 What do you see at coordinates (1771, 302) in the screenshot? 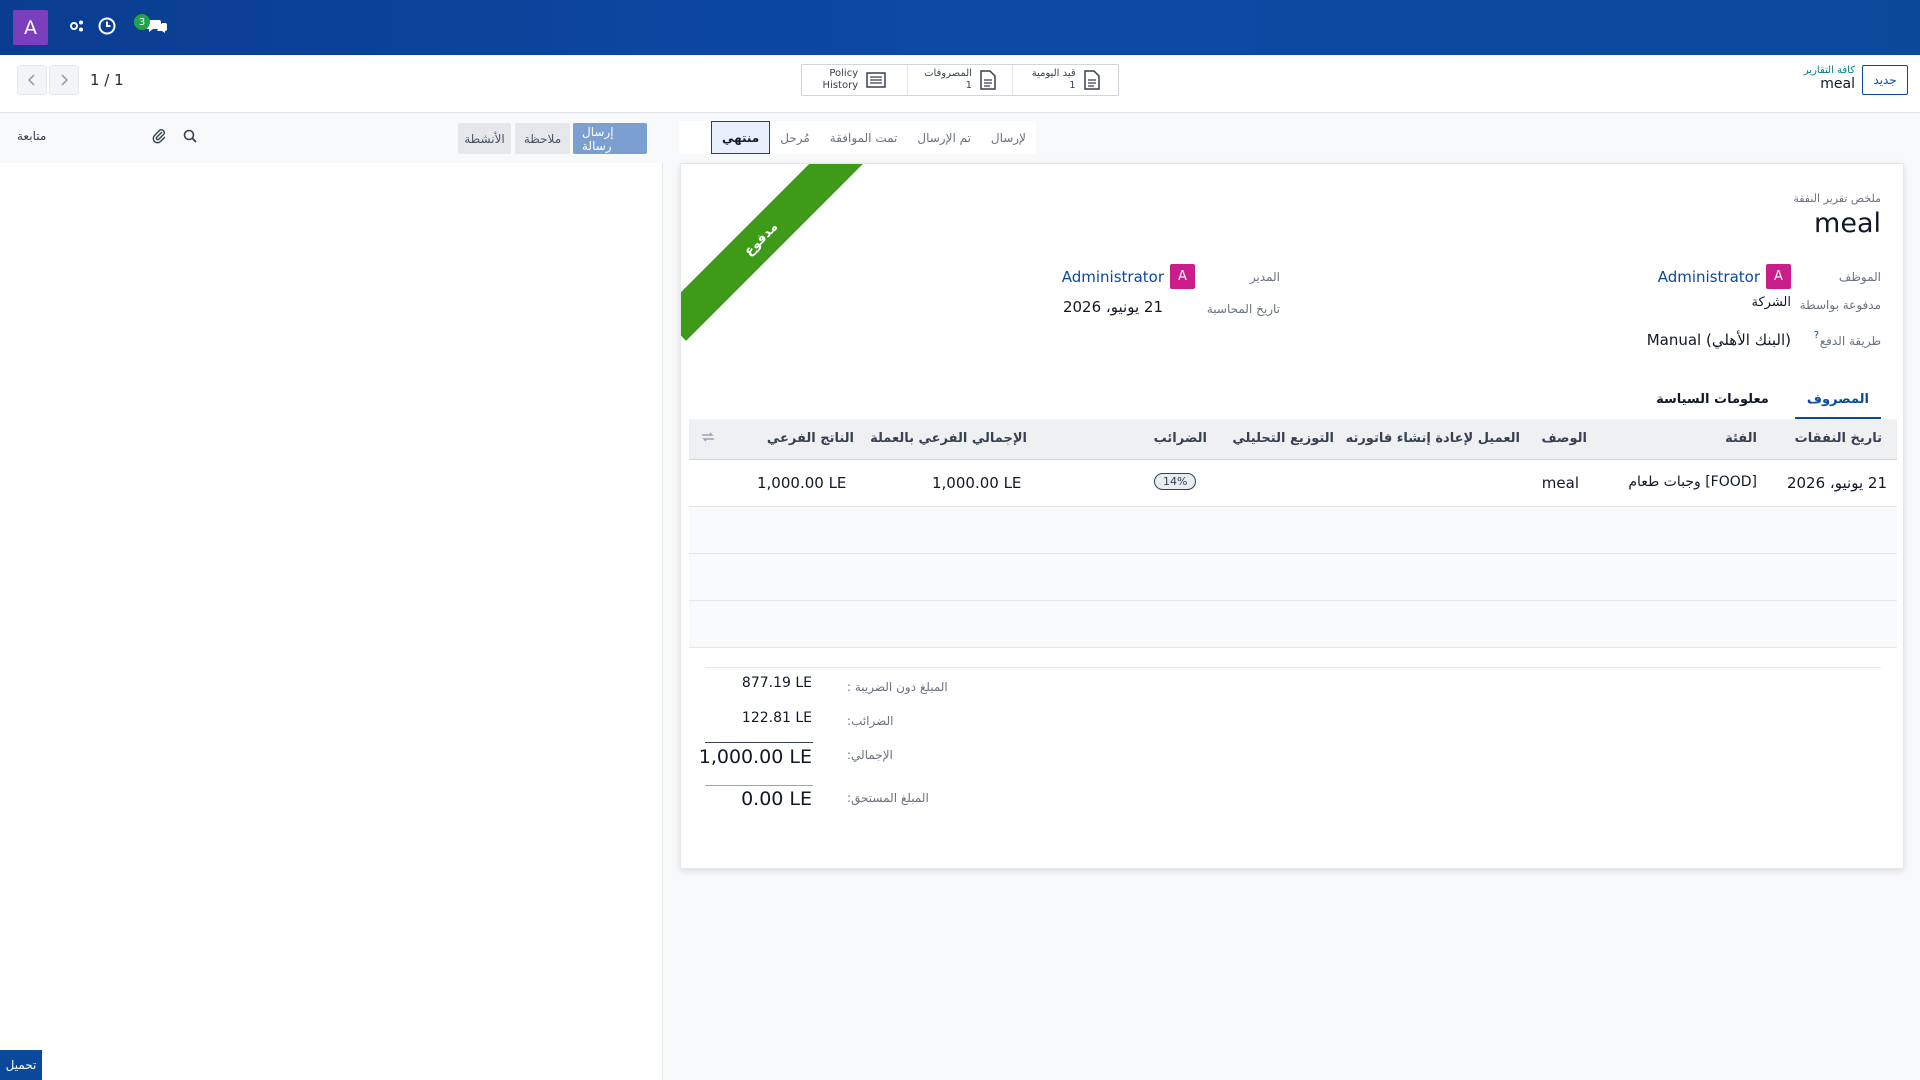
I see `paid-by-value: الشركة` at bounding box center [1771, 302].